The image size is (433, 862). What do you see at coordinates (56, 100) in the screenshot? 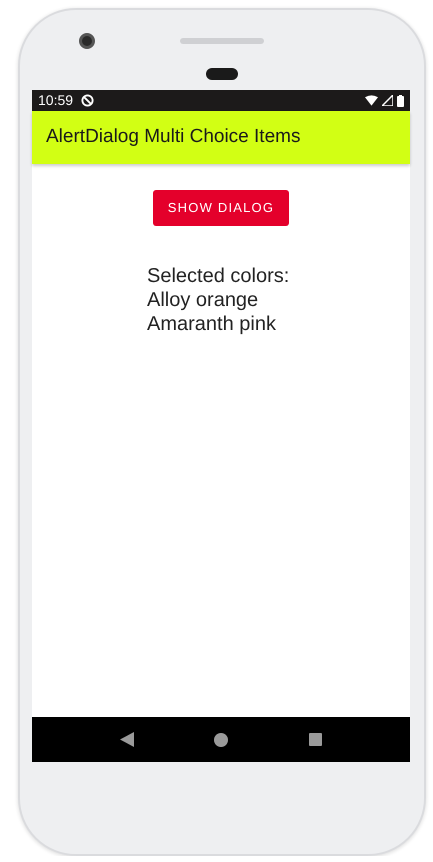
I see `status-time: 10:59` at bounding box center [56, 100].